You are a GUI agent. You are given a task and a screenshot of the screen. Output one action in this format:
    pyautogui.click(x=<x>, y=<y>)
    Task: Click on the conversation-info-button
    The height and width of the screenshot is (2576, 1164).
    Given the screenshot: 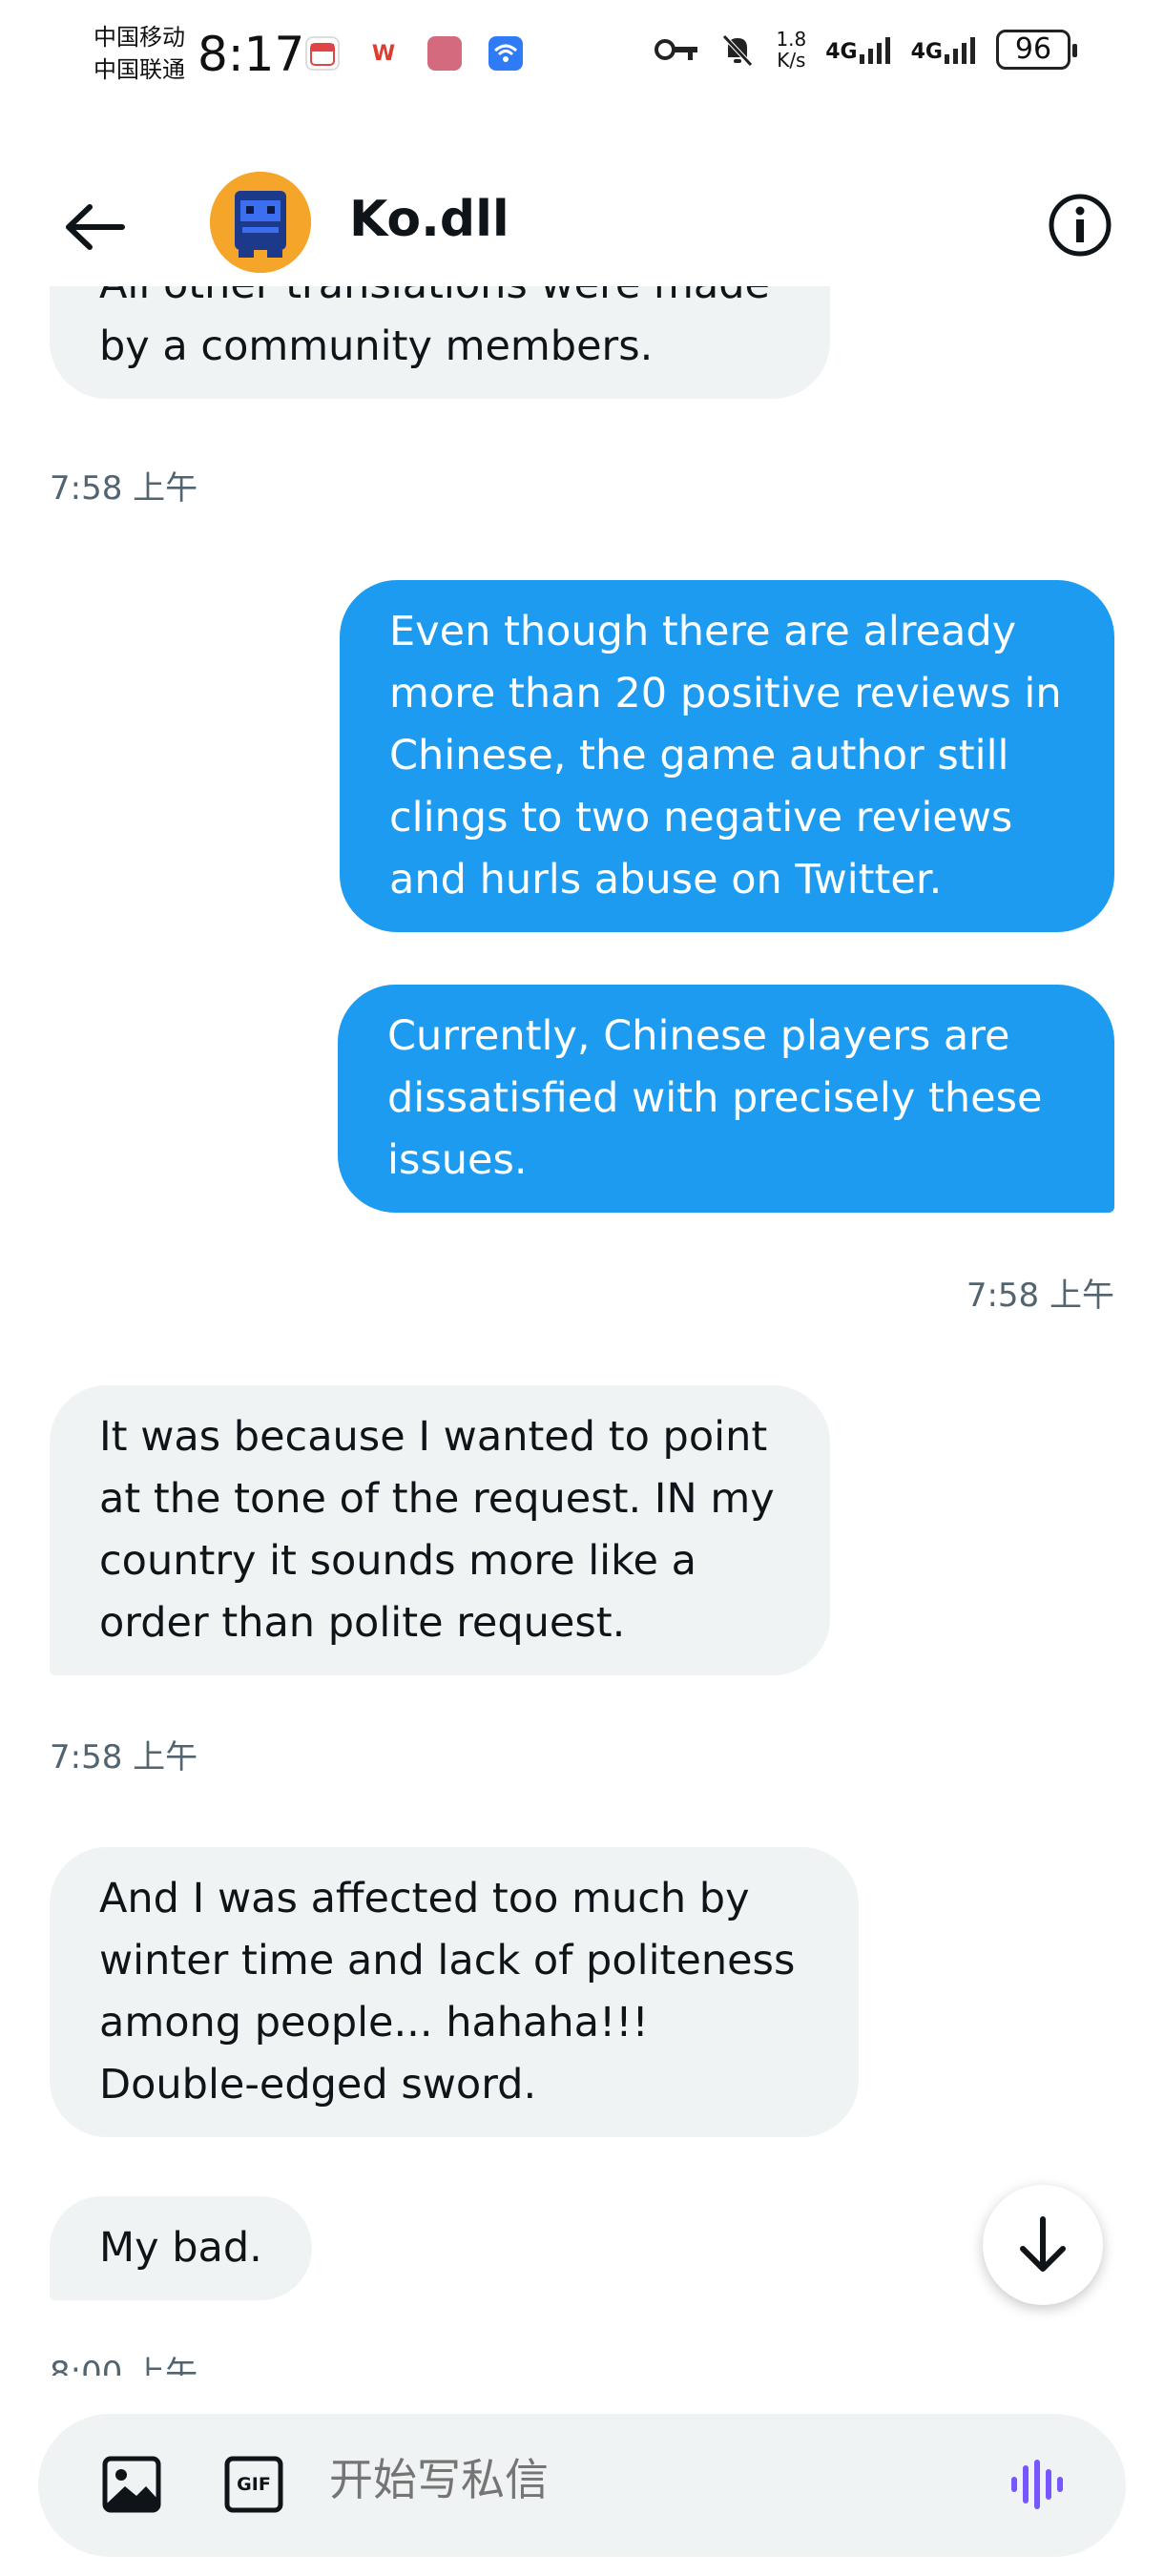 What is the action you would take?
    pyautogui.click(x=1080, y=225)
    